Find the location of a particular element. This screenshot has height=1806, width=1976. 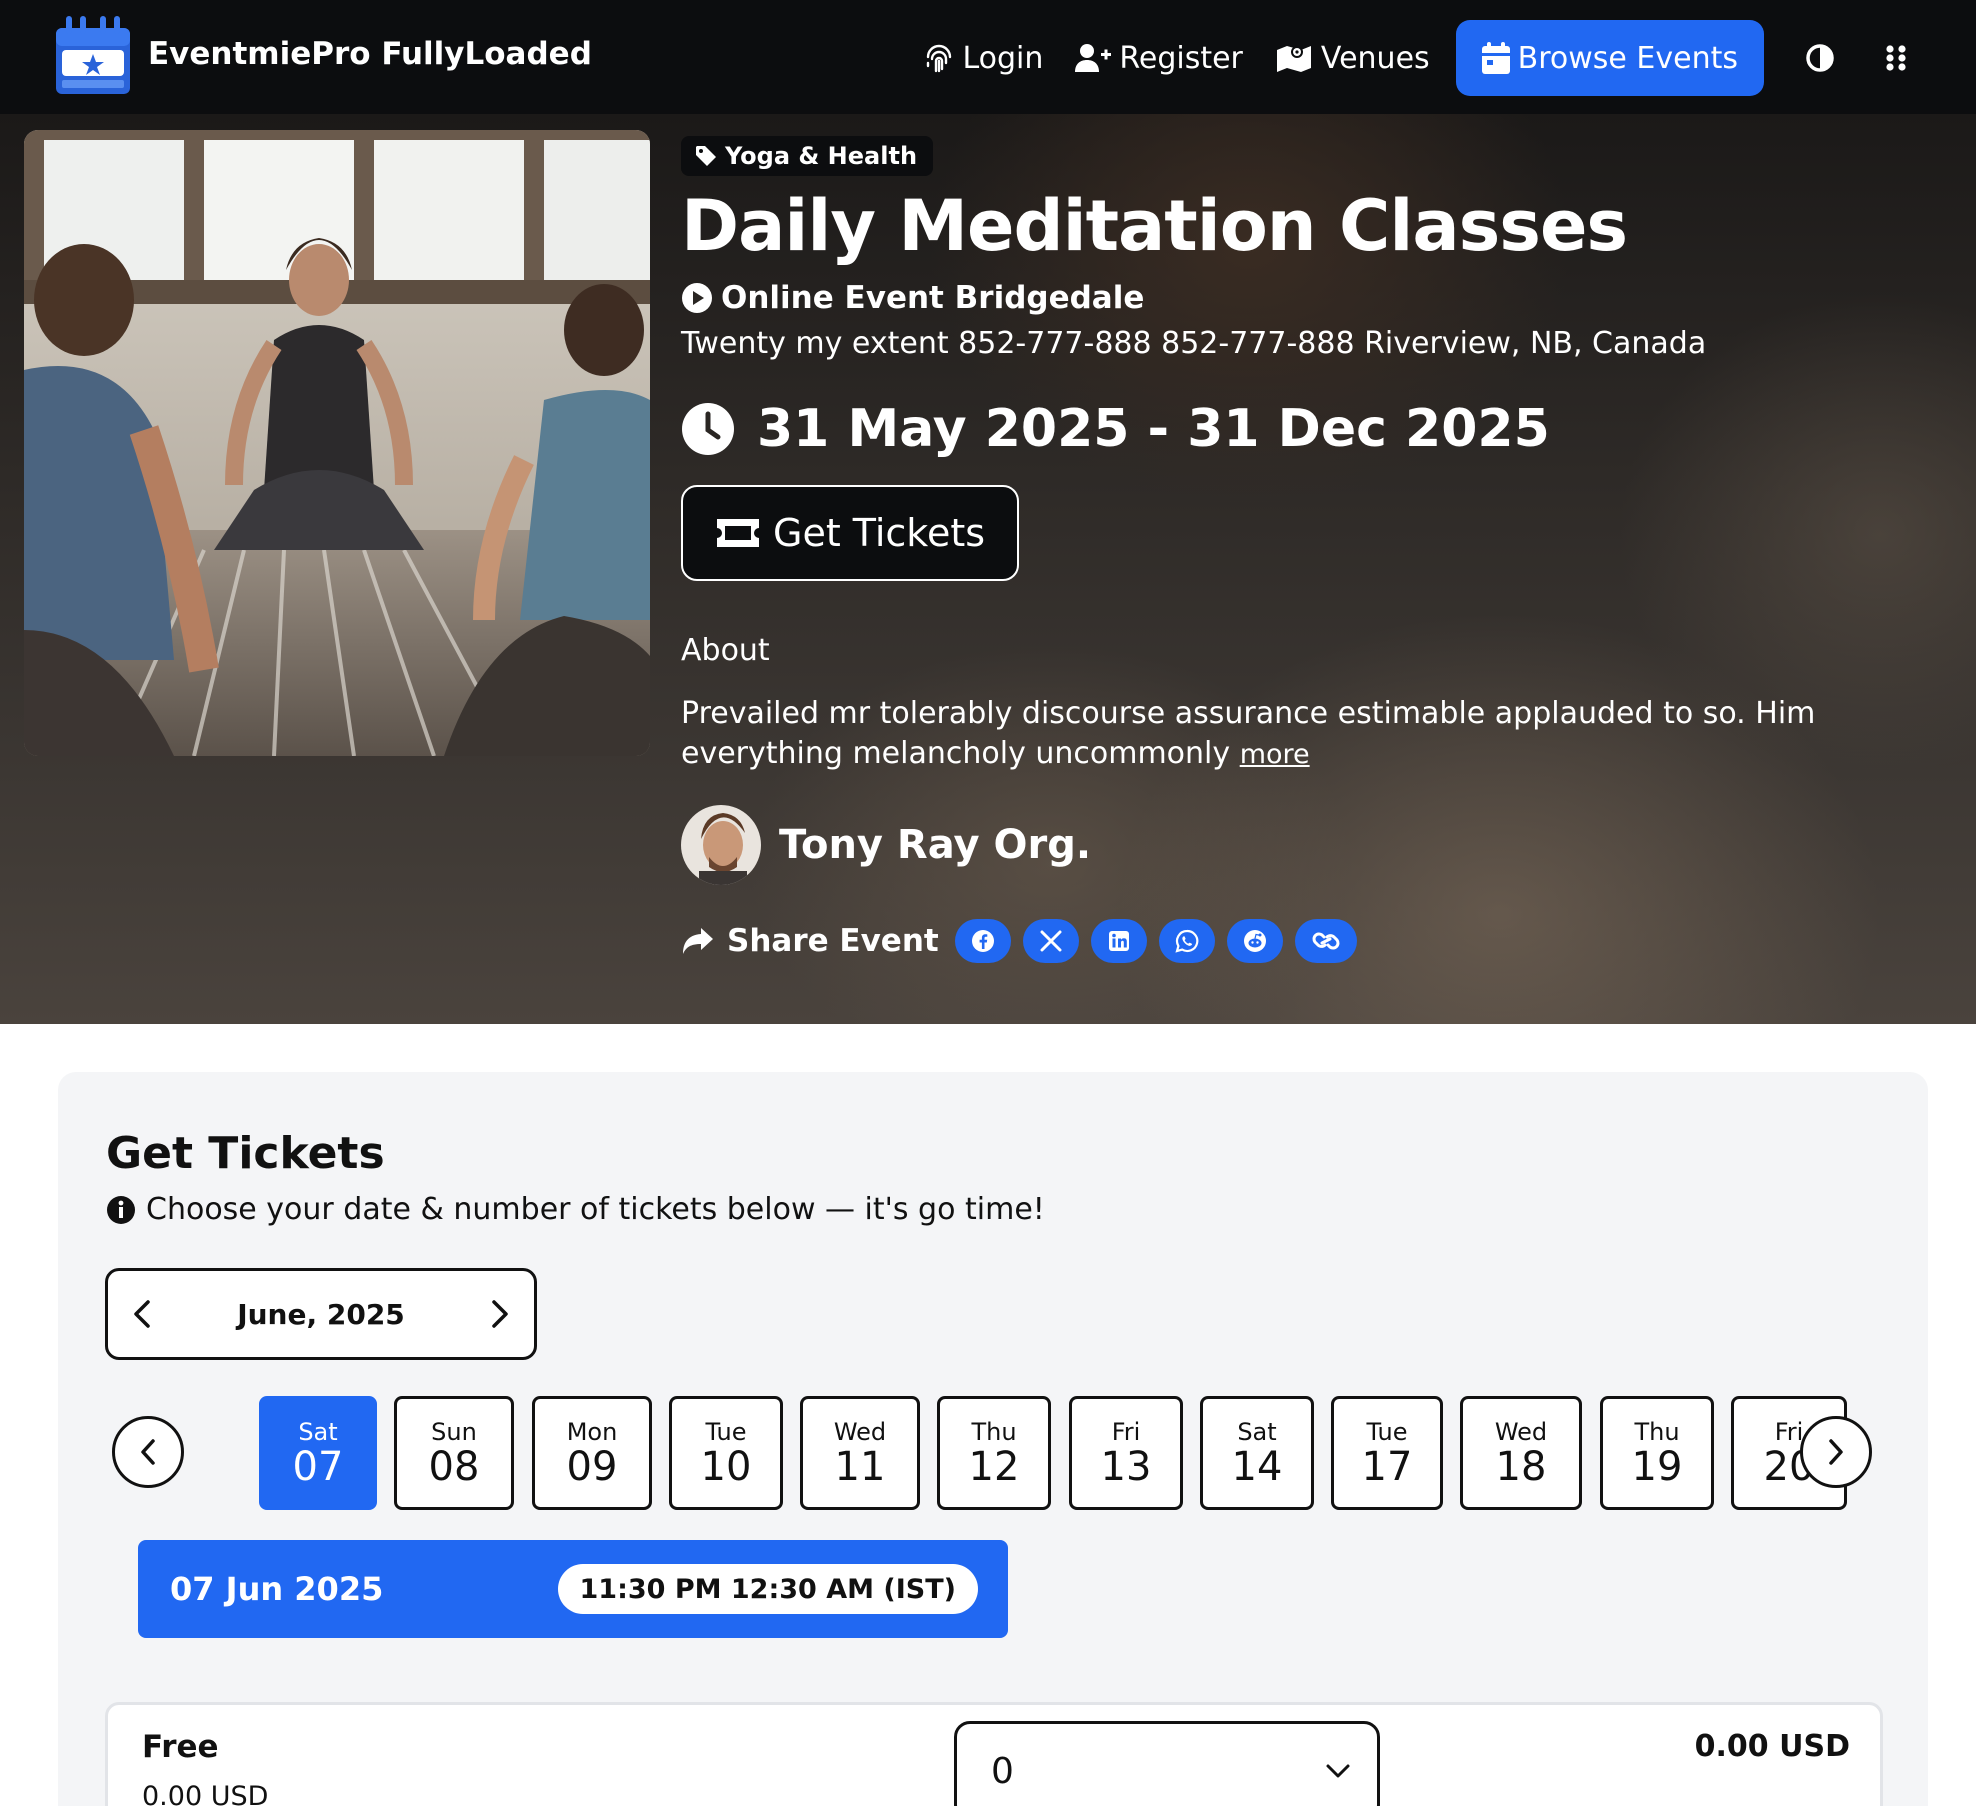

theme-toggle-button is located at coordinates (1820, 58).